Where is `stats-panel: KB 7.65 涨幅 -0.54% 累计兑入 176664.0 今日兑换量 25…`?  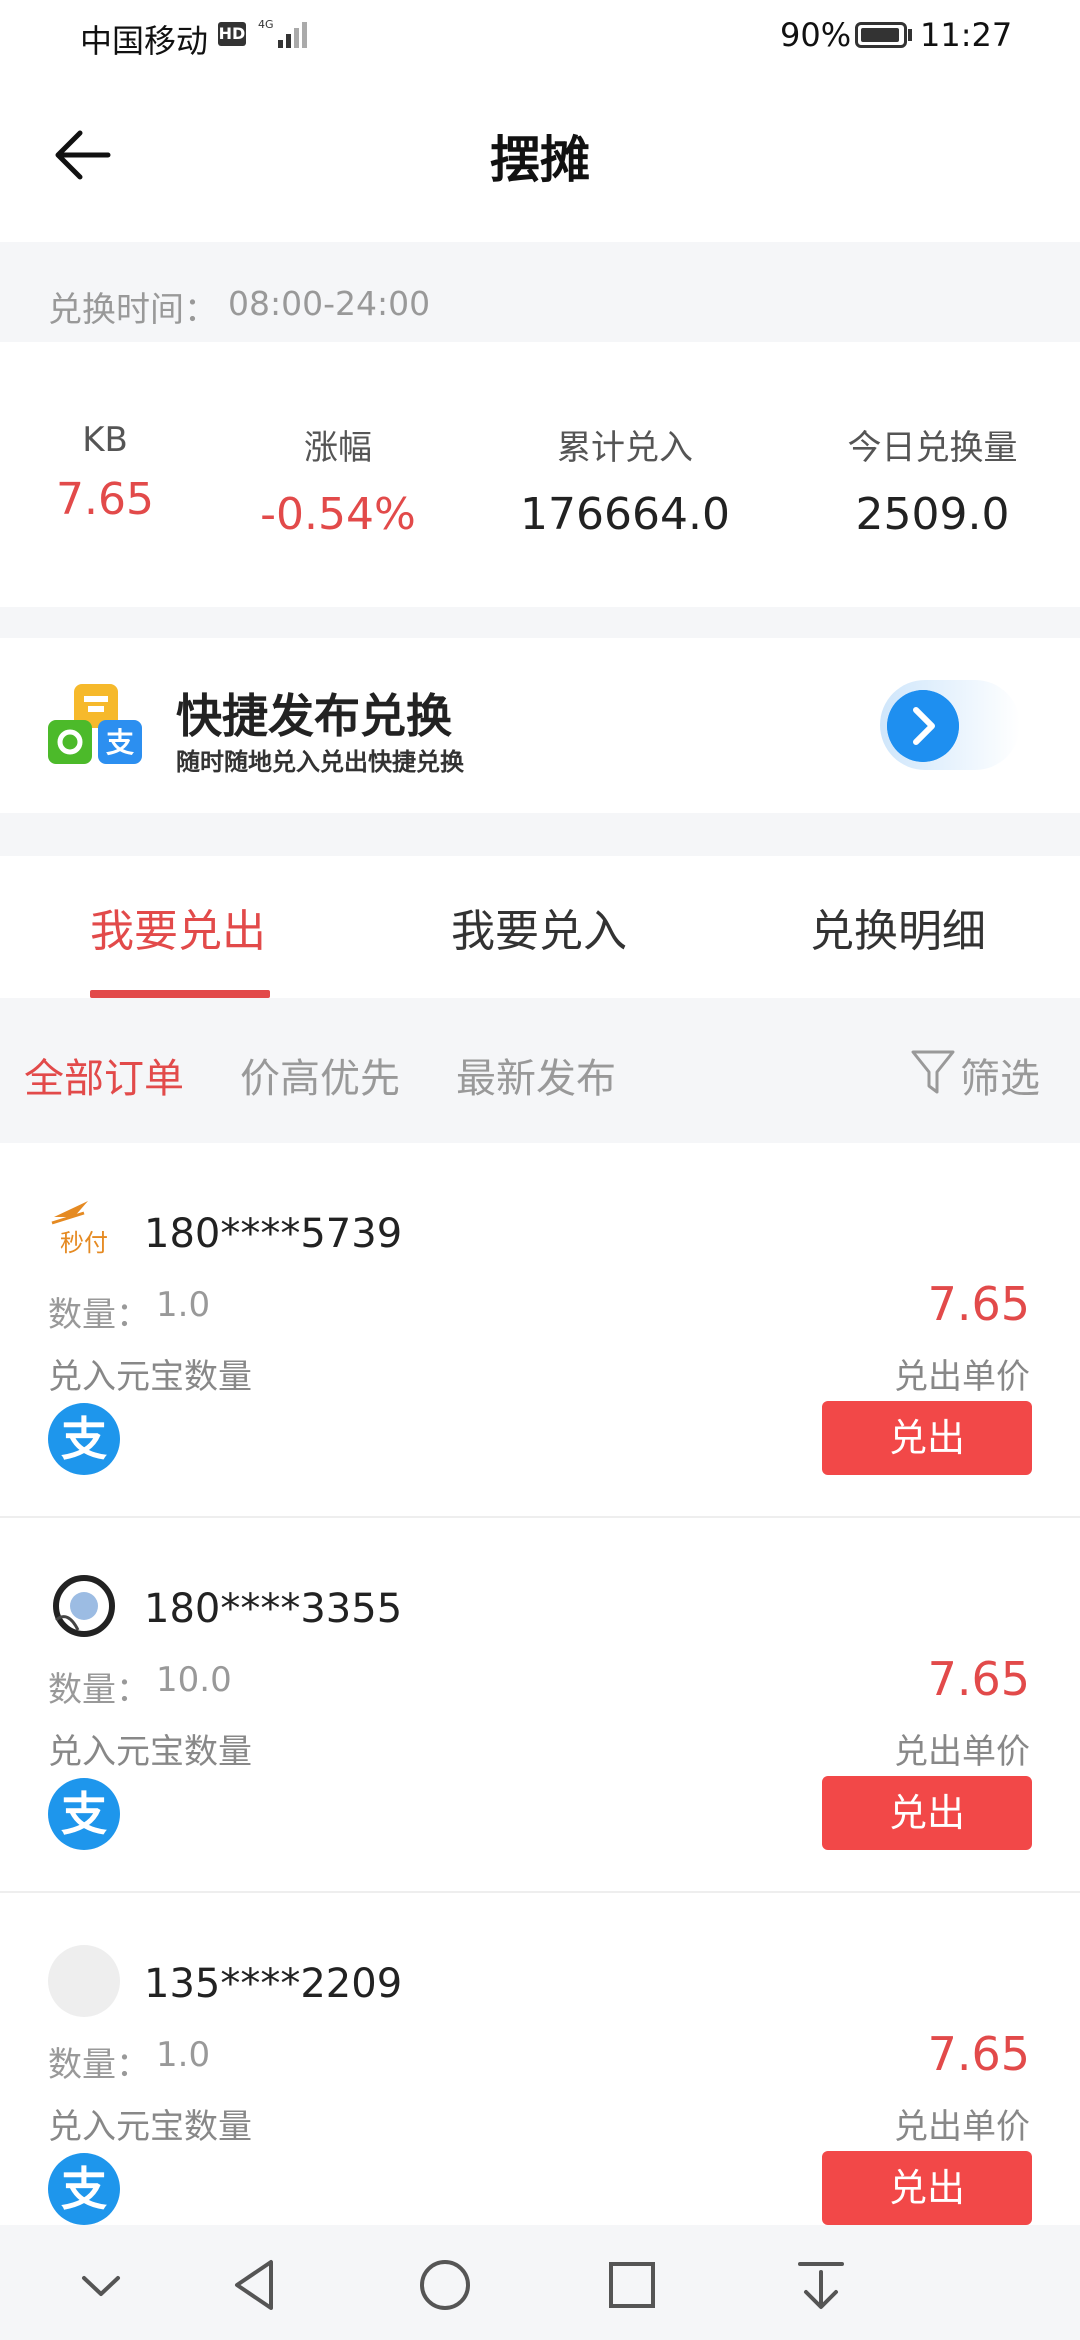
stats-panel: KB 7.65 涨幅 -0.54% 累计兑入 176664.0 今日兑换量 25… is located at coordinates (540, 474).